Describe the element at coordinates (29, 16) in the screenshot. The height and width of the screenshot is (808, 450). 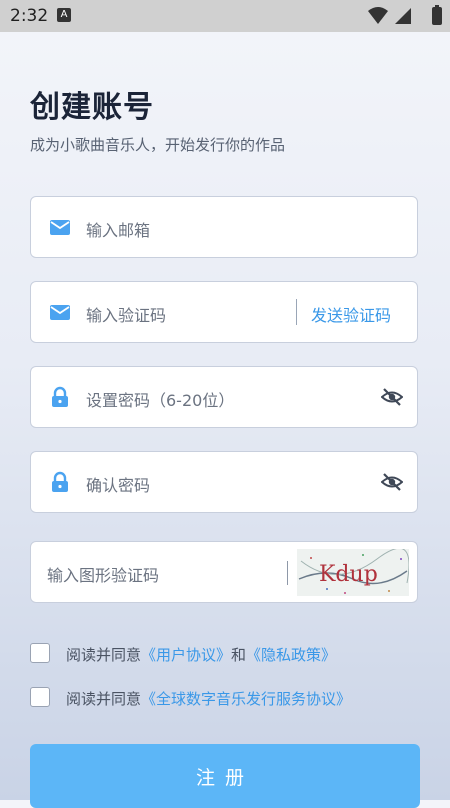
I see `status-time: 2:32` at that location.